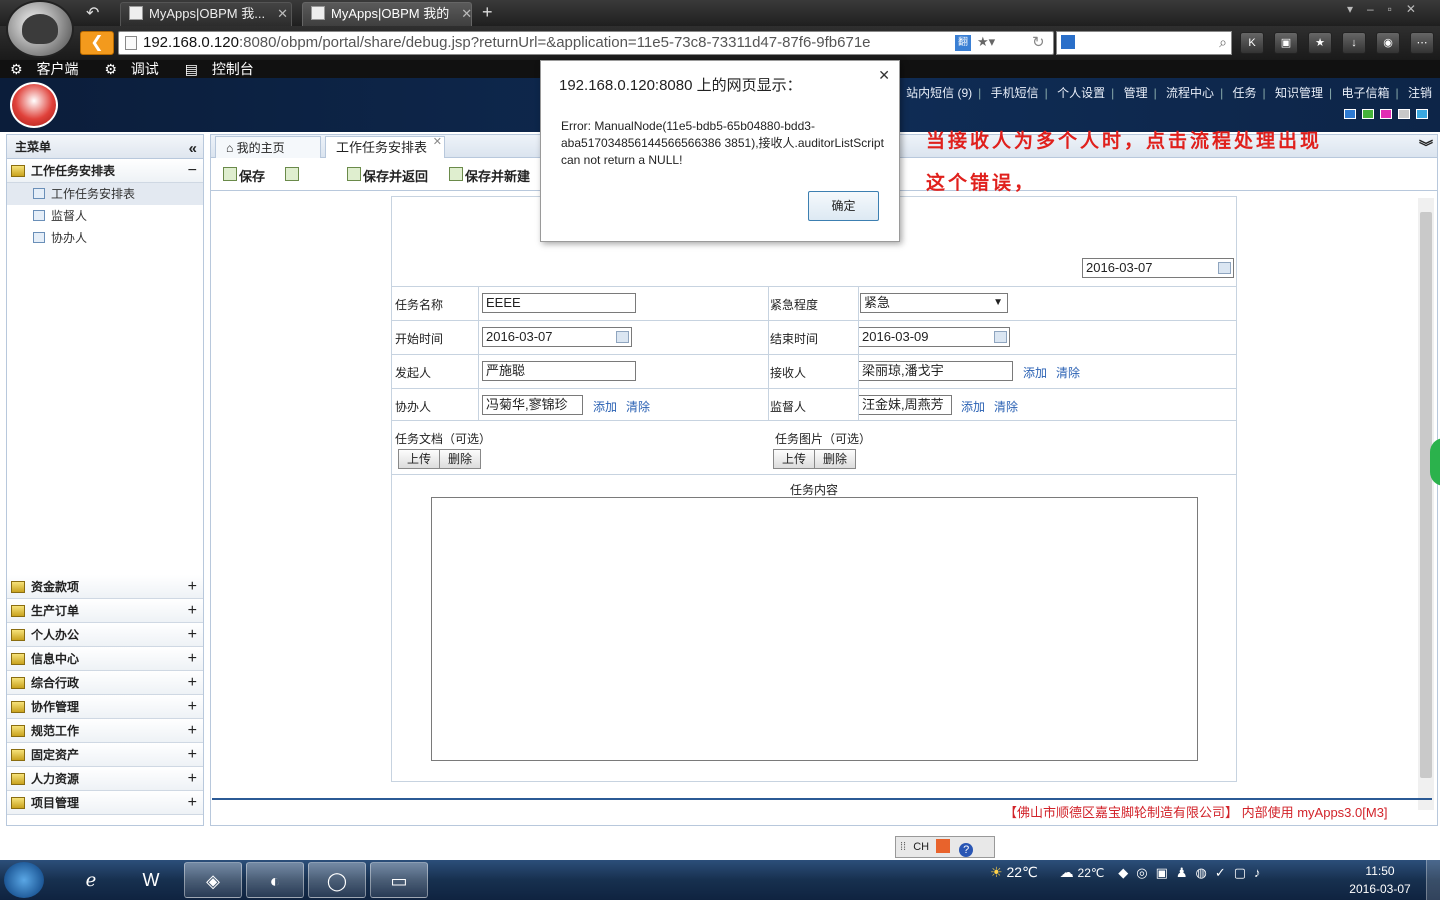  What do you see at coordinates (1038, 42) in the screenshot?
I see `reload-icon: ↻` at bounding box center [1038, 42].